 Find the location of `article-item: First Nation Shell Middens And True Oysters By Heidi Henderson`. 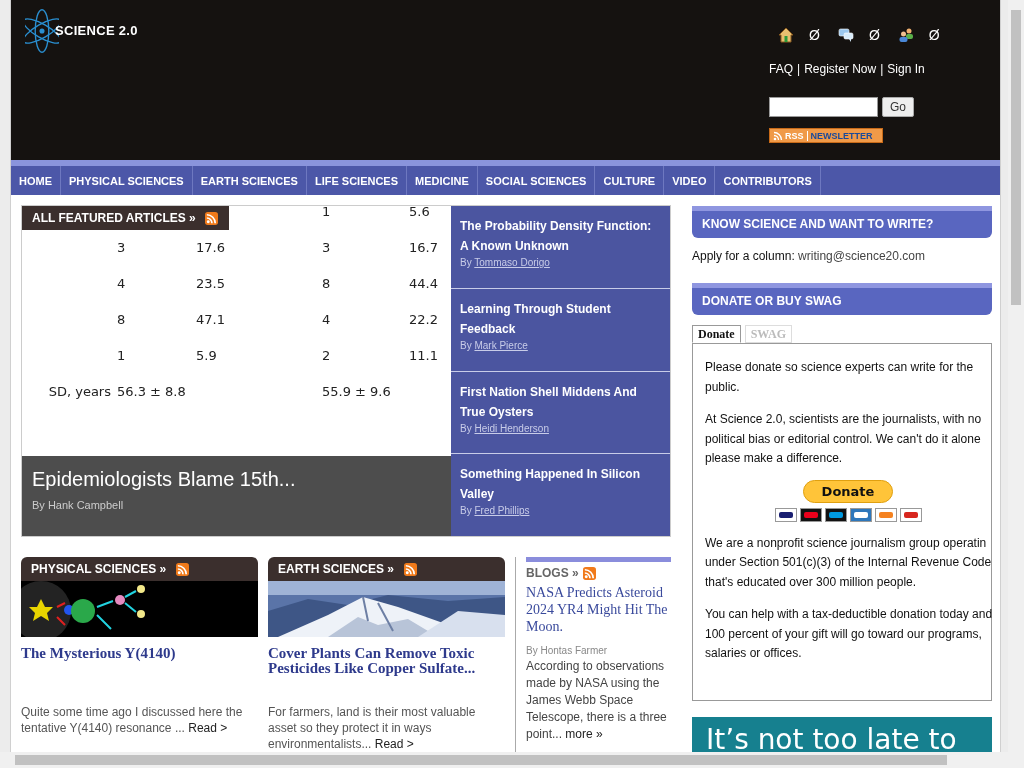

article-item: First Nation Shell Middens And True Oysters By Heidi Henderson is located at coordinates (560, 413).